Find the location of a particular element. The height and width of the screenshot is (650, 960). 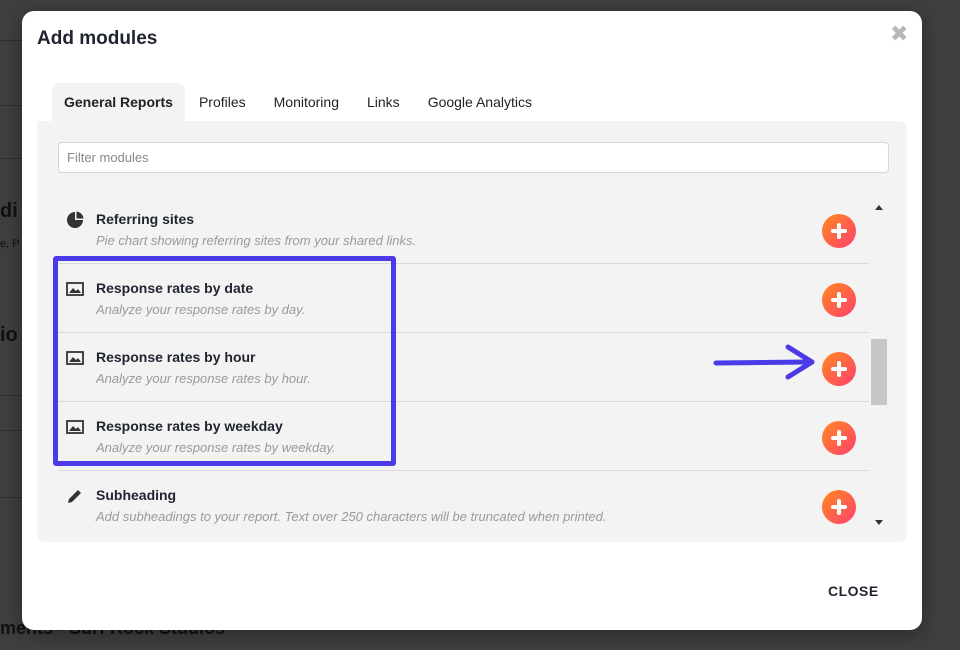

module-title: Response rates by weekday is located at coordinates (189, 426).